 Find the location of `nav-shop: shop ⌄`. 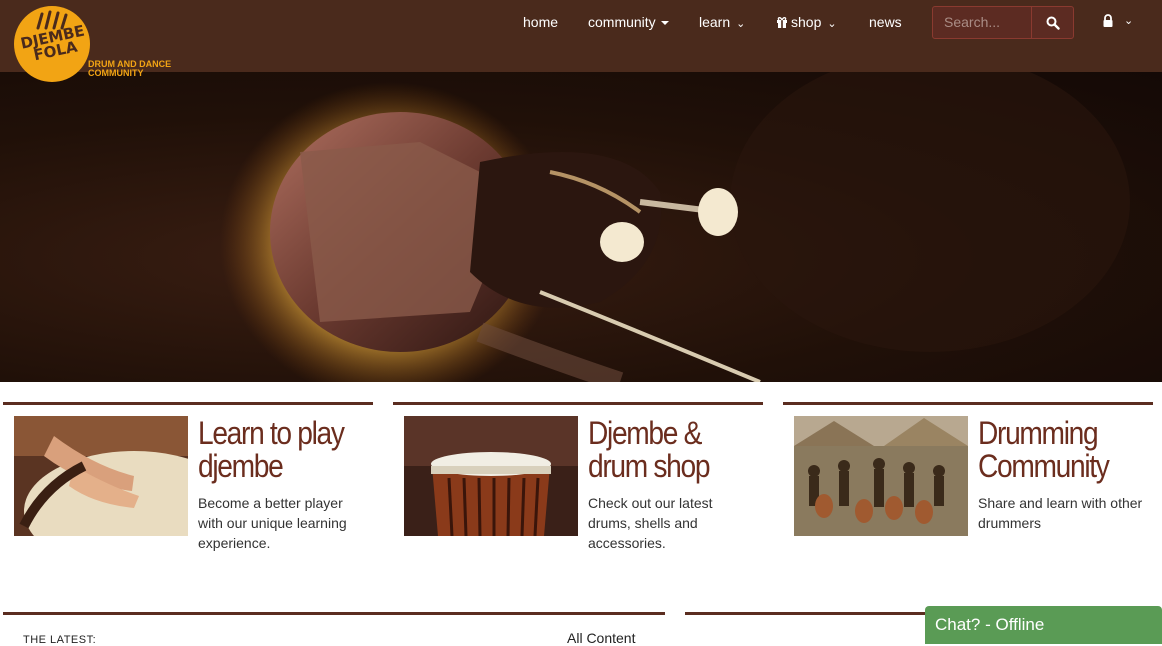

nav-shop: shop ⌄ is located at coordinates (806, 22).